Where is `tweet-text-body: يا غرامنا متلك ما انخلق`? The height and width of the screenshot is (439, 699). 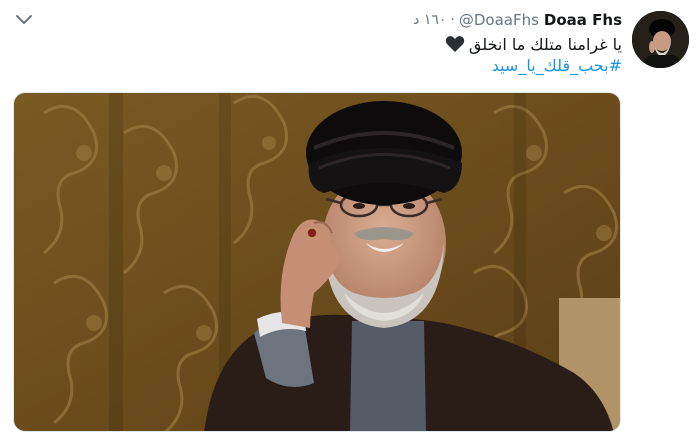
tweet-text-body: يا غرامنا متلك ما انخلق is located at coordinates (545, 44).